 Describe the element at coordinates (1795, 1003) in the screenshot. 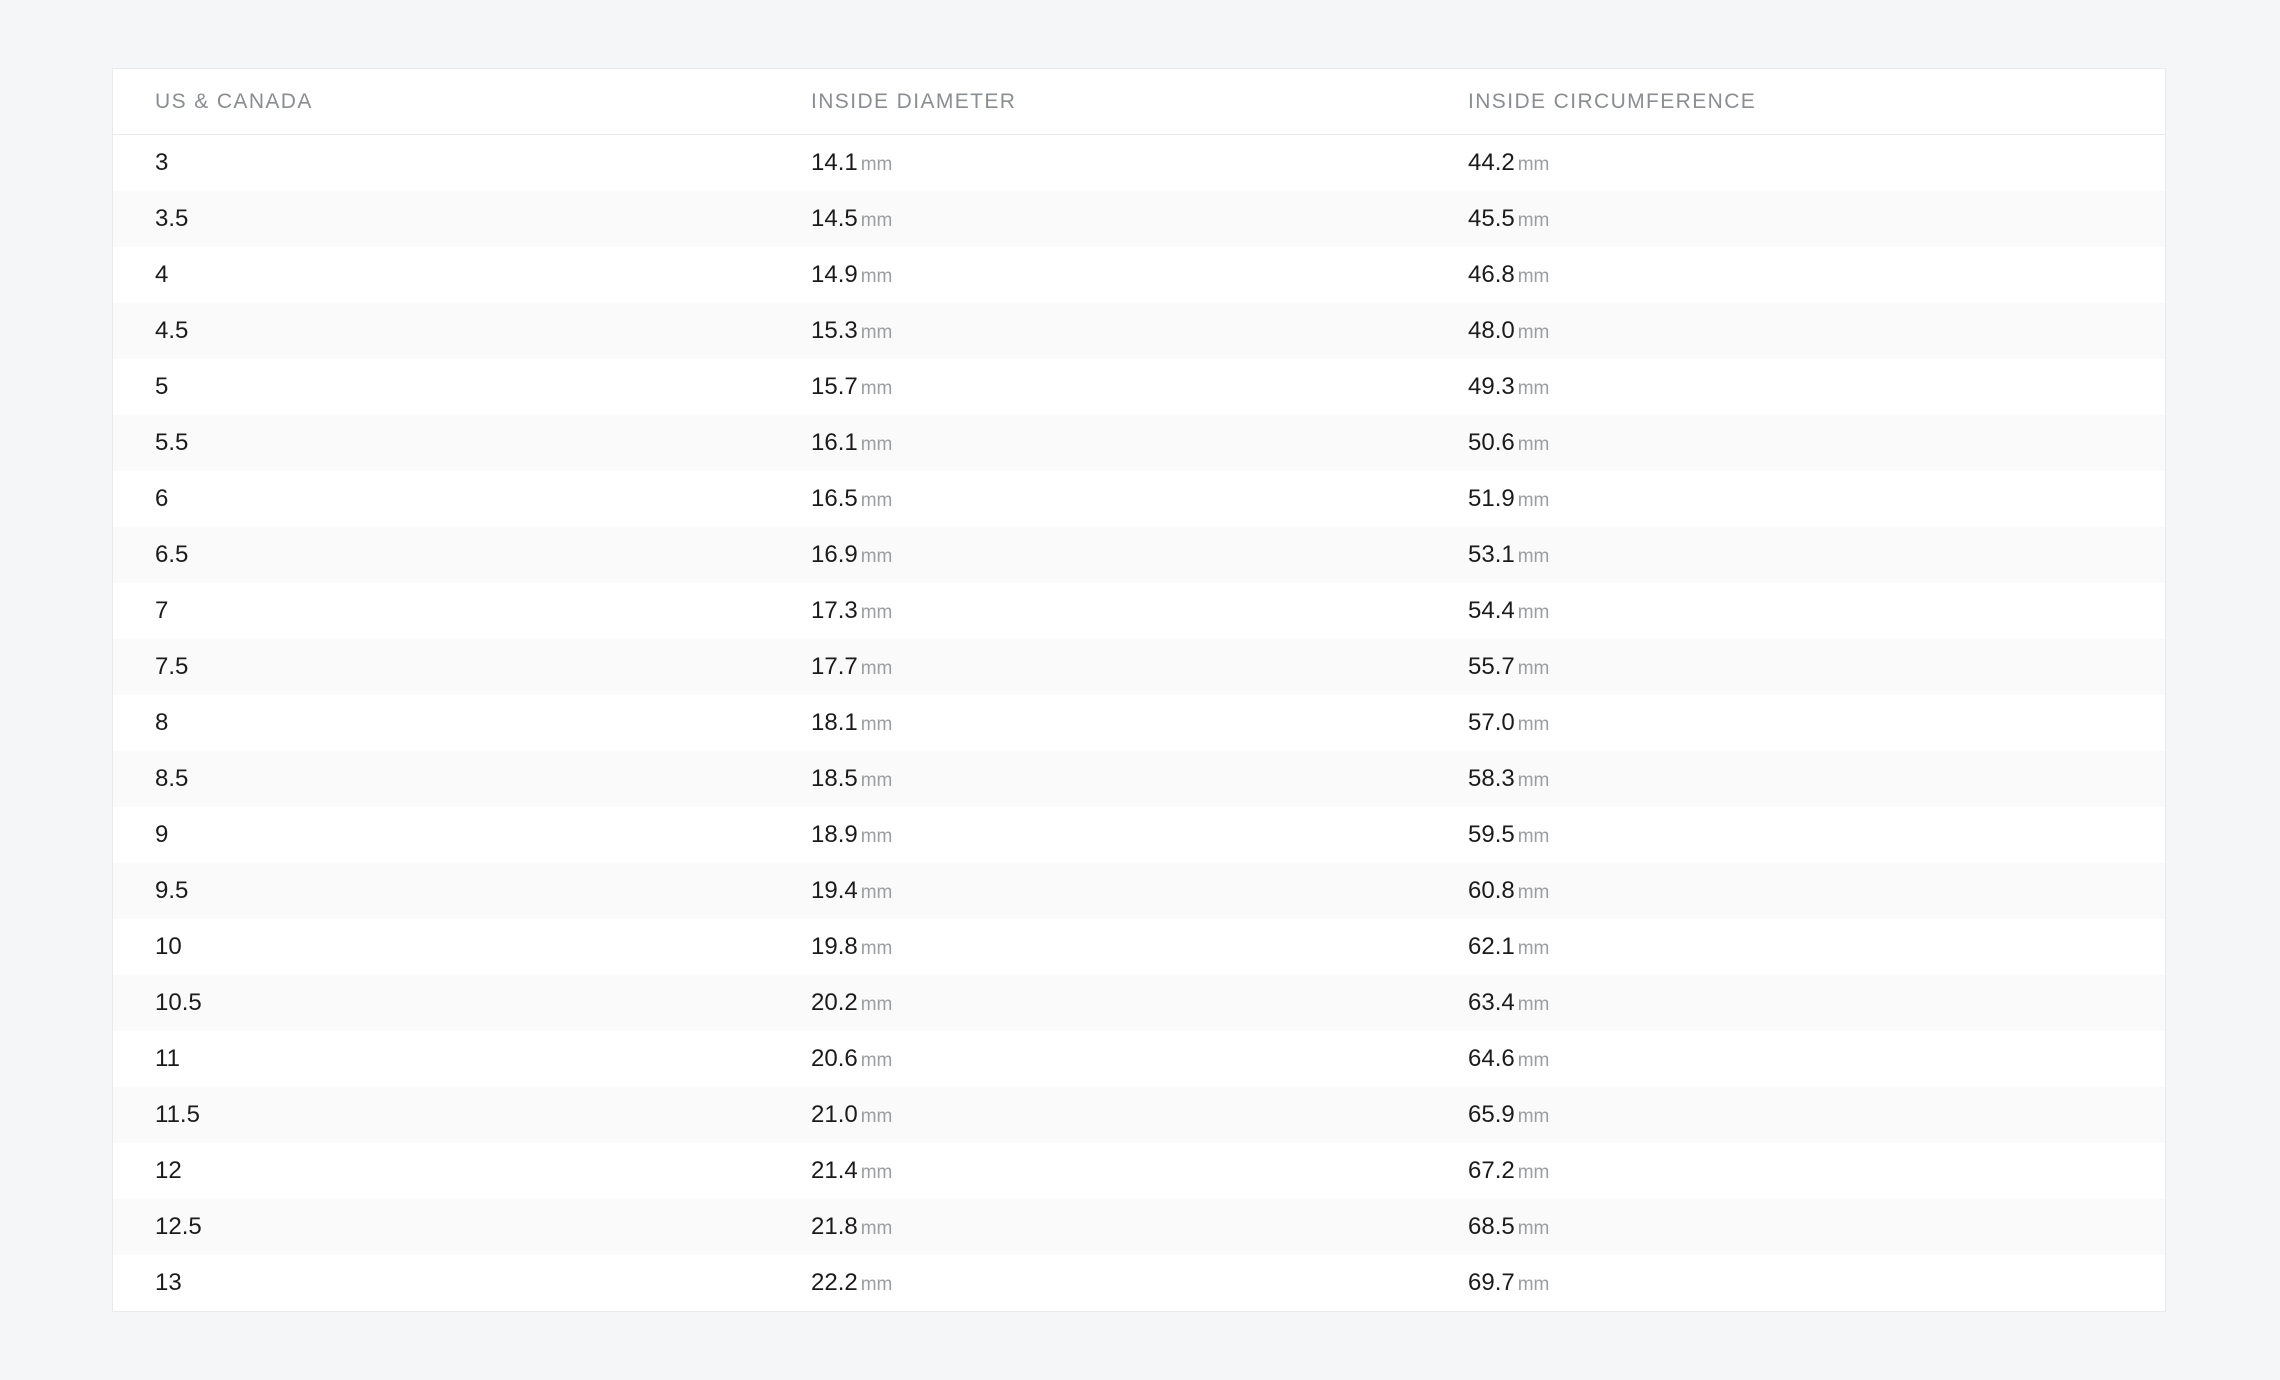

I see `inside-circumference-cell: 63.4 mm` at that location.